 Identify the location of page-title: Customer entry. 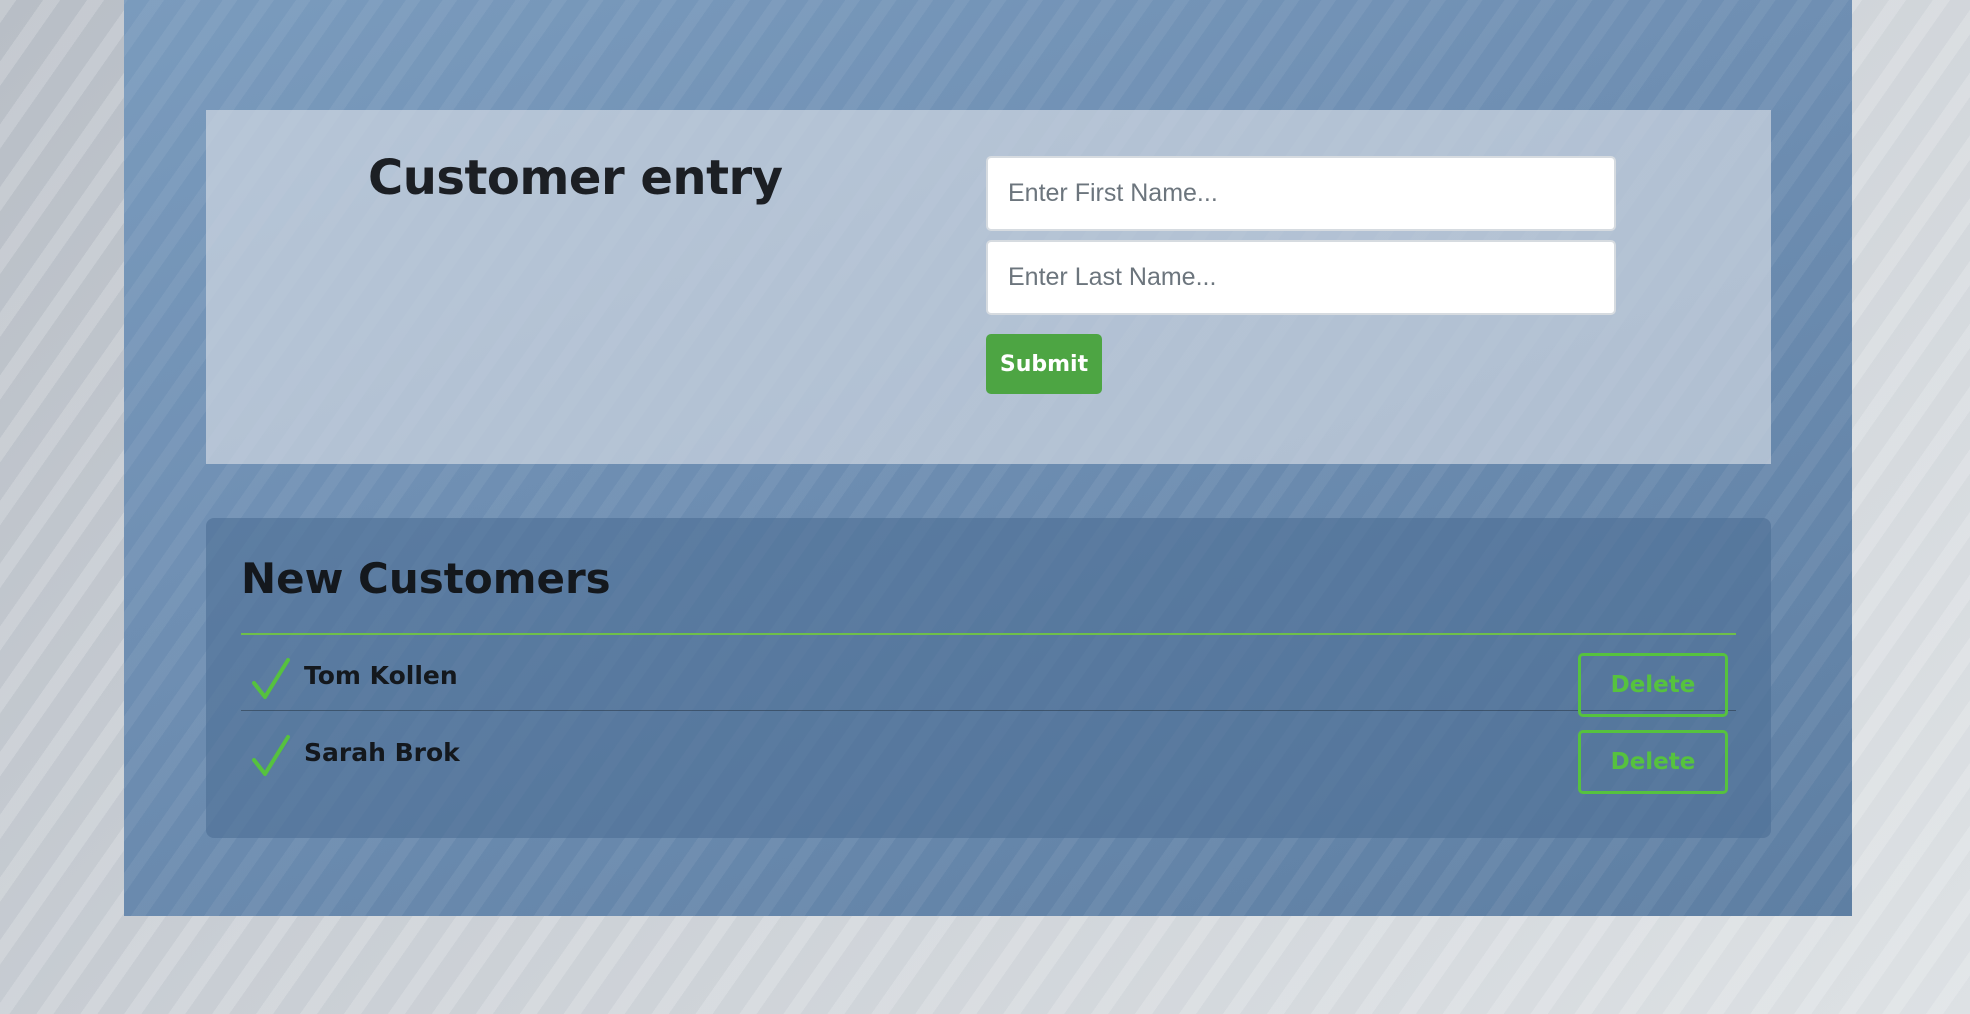
(575, 178).